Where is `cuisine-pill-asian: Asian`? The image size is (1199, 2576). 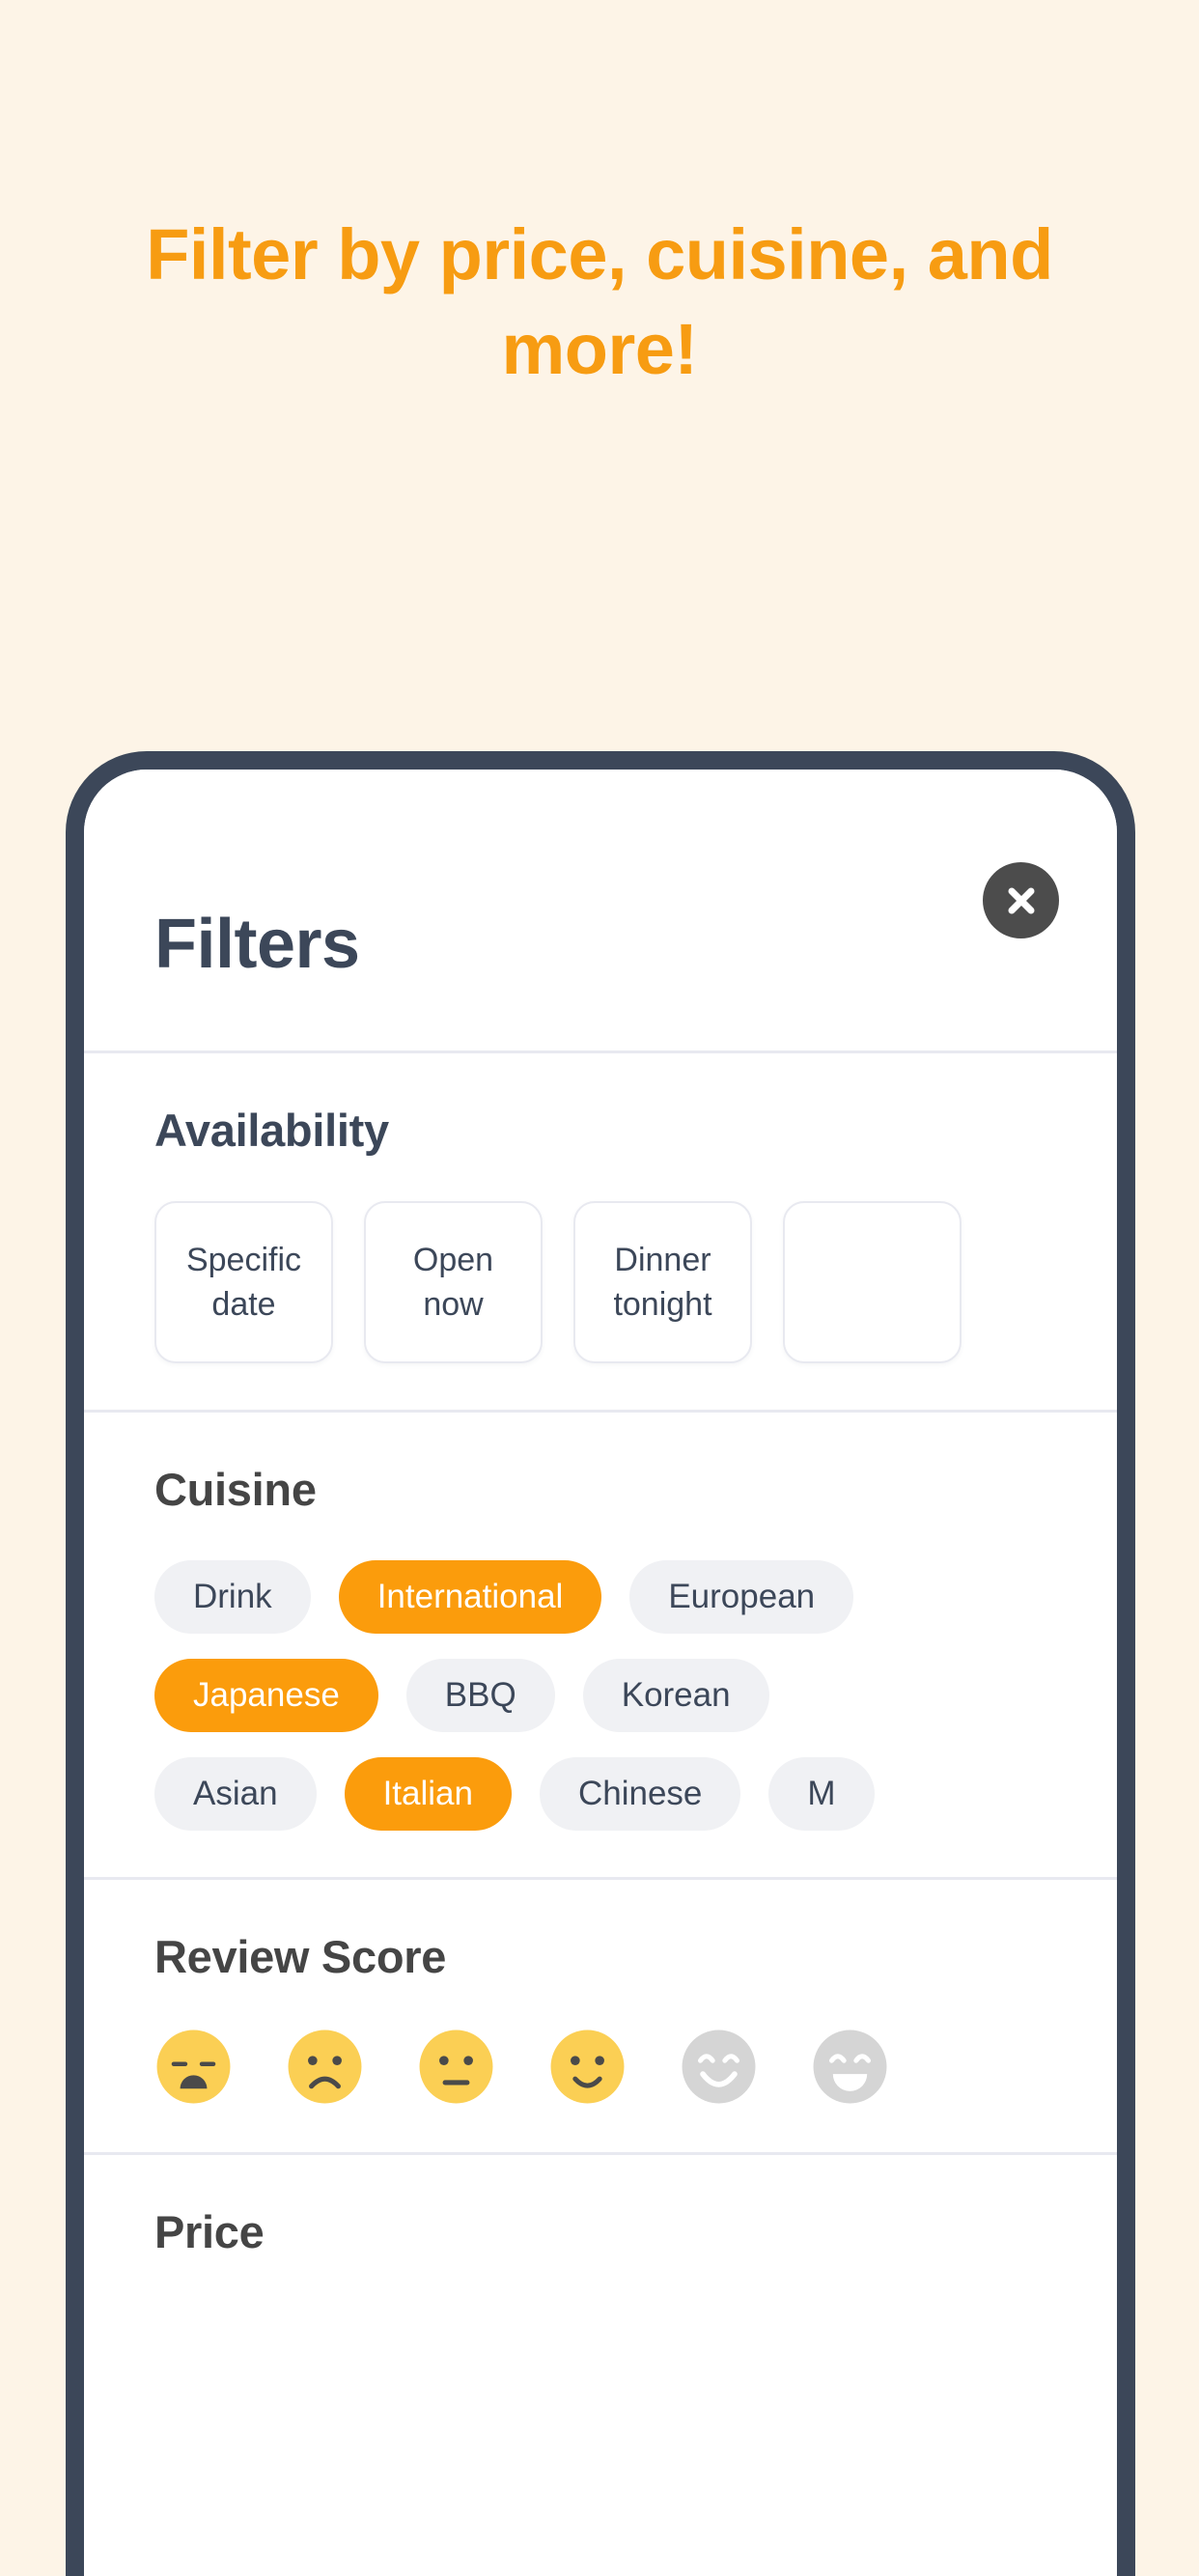 cuisine-pill-asian: Asian is located at coordinates (235, 1794).